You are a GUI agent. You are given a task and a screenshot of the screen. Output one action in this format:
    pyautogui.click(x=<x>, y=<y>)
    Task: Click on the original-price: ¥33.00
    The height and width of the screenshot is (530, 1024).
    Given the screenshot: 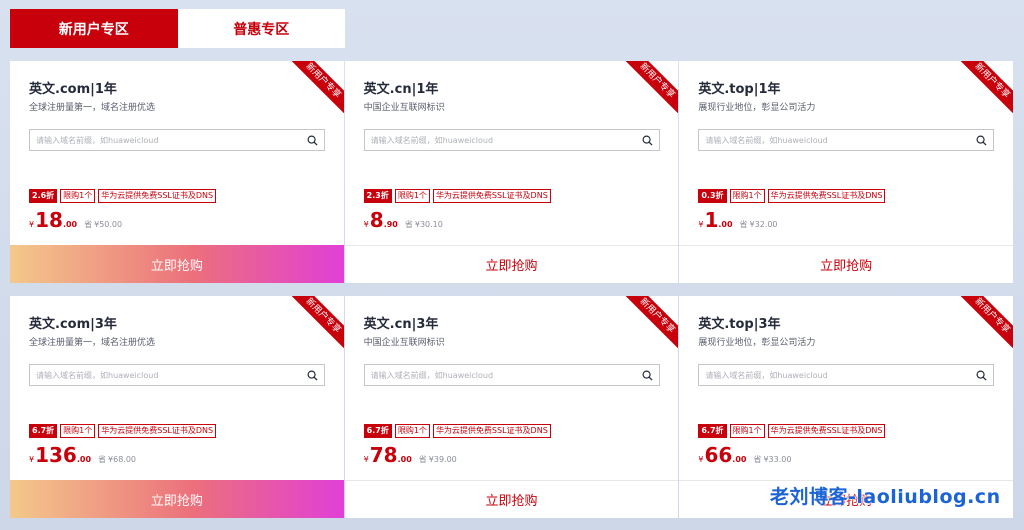 What is the action you would take?
    pyautogui.click(x=777, y=459)
    